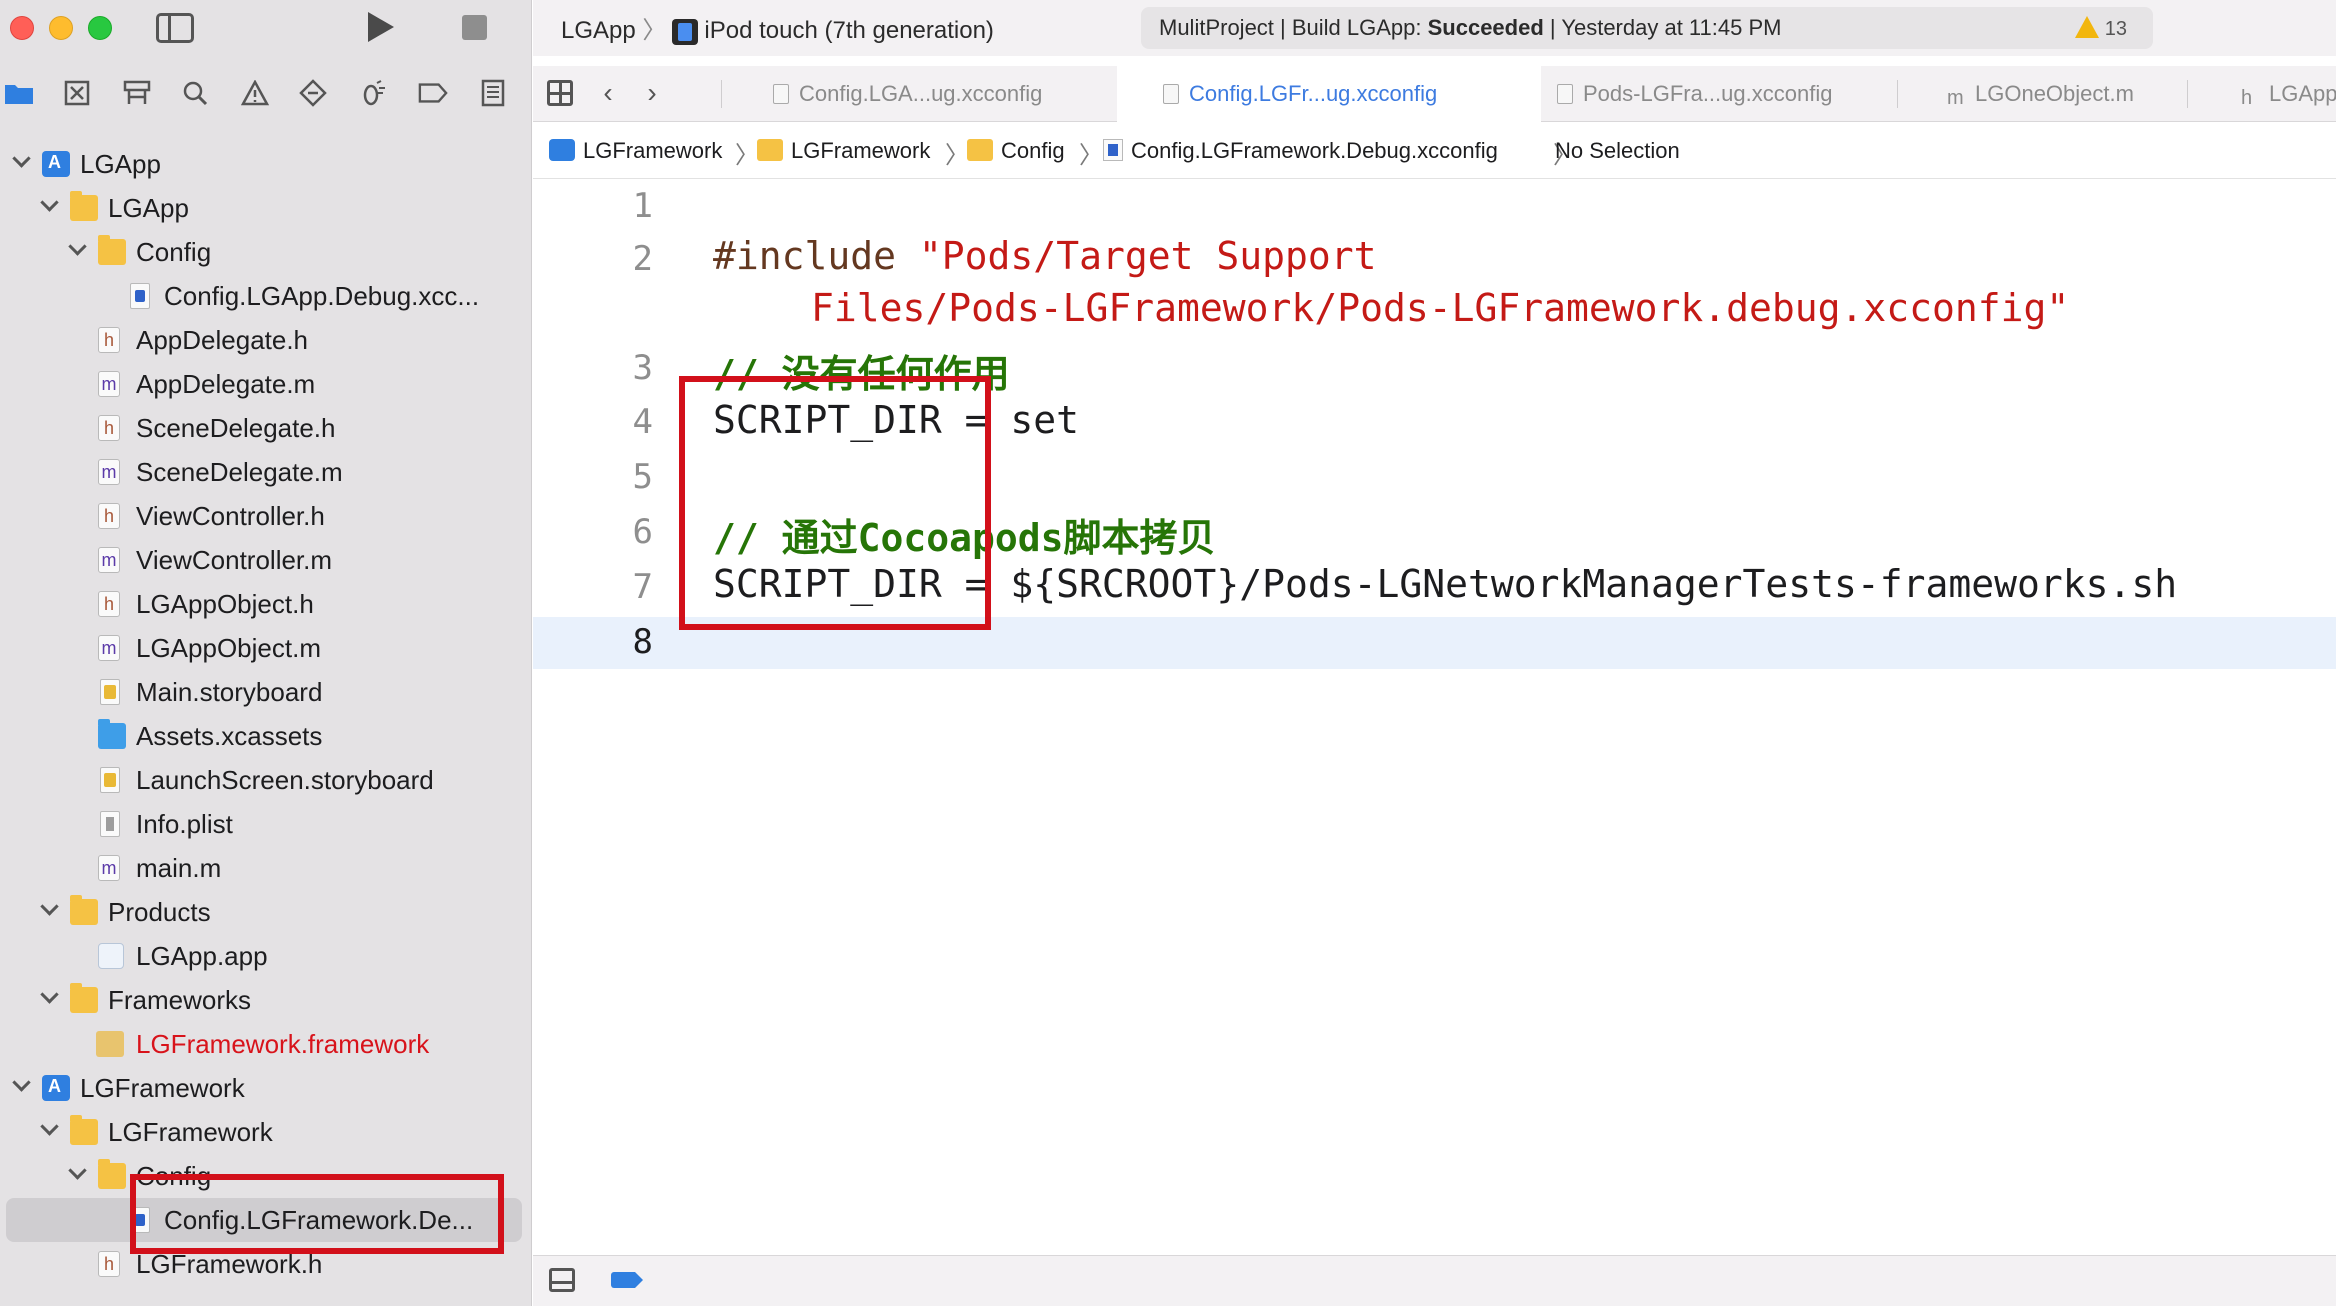 The height and width of the screenshot is (1306, 2336). What do you see at coordinates (266, 692) in the screenshot?
I see `tree-row-file: Main.storyboard` at bounding box center [266, 692].